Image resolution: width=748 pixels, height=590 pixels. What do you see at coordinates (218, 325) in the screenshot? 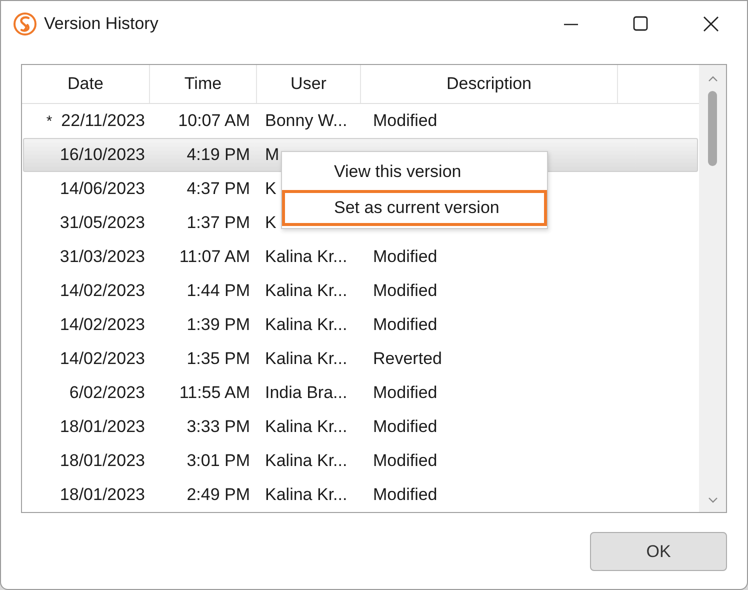
I see `table-cell: 1:39 PM` at bounding box center [218, 325].